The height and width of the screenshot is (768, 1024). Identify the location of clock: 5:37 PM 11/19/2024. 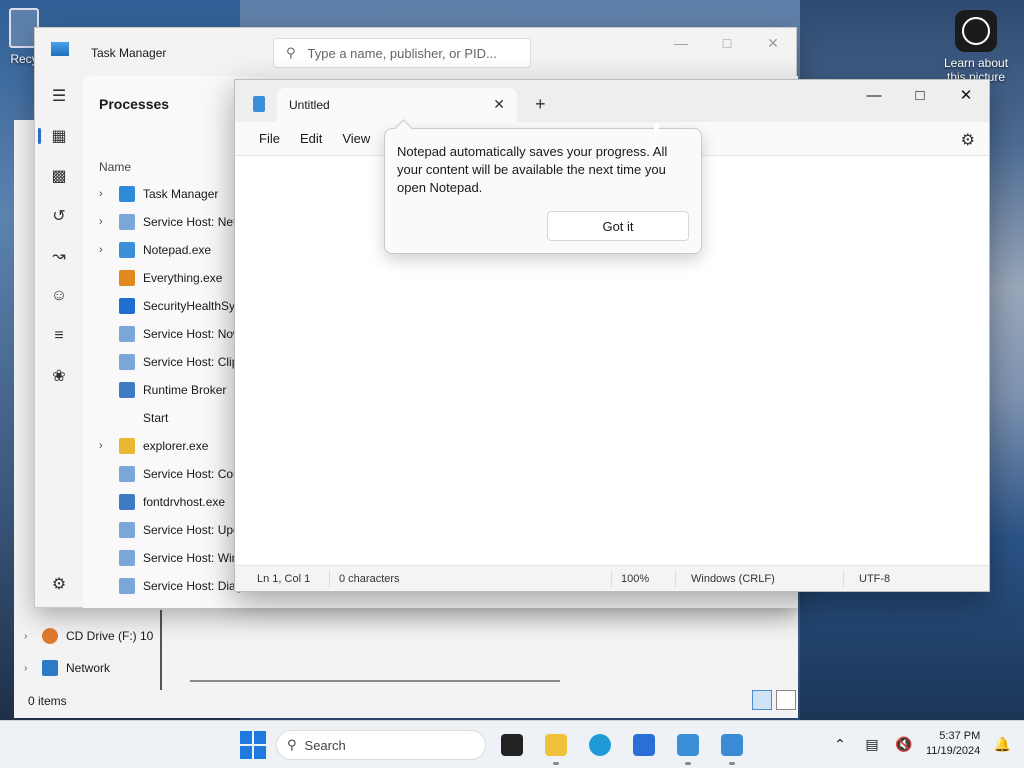
(953, 744).